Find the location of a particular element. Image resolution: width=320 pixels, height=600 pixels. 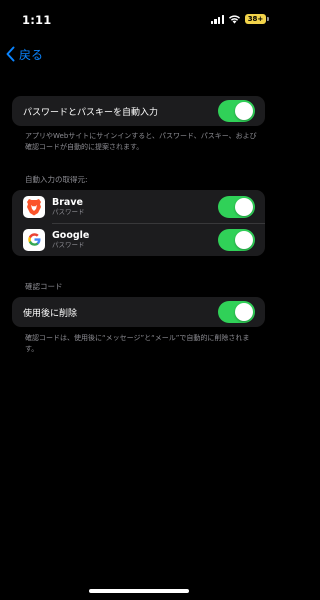

brave-lion-icon is located at coordinates (34, 206).